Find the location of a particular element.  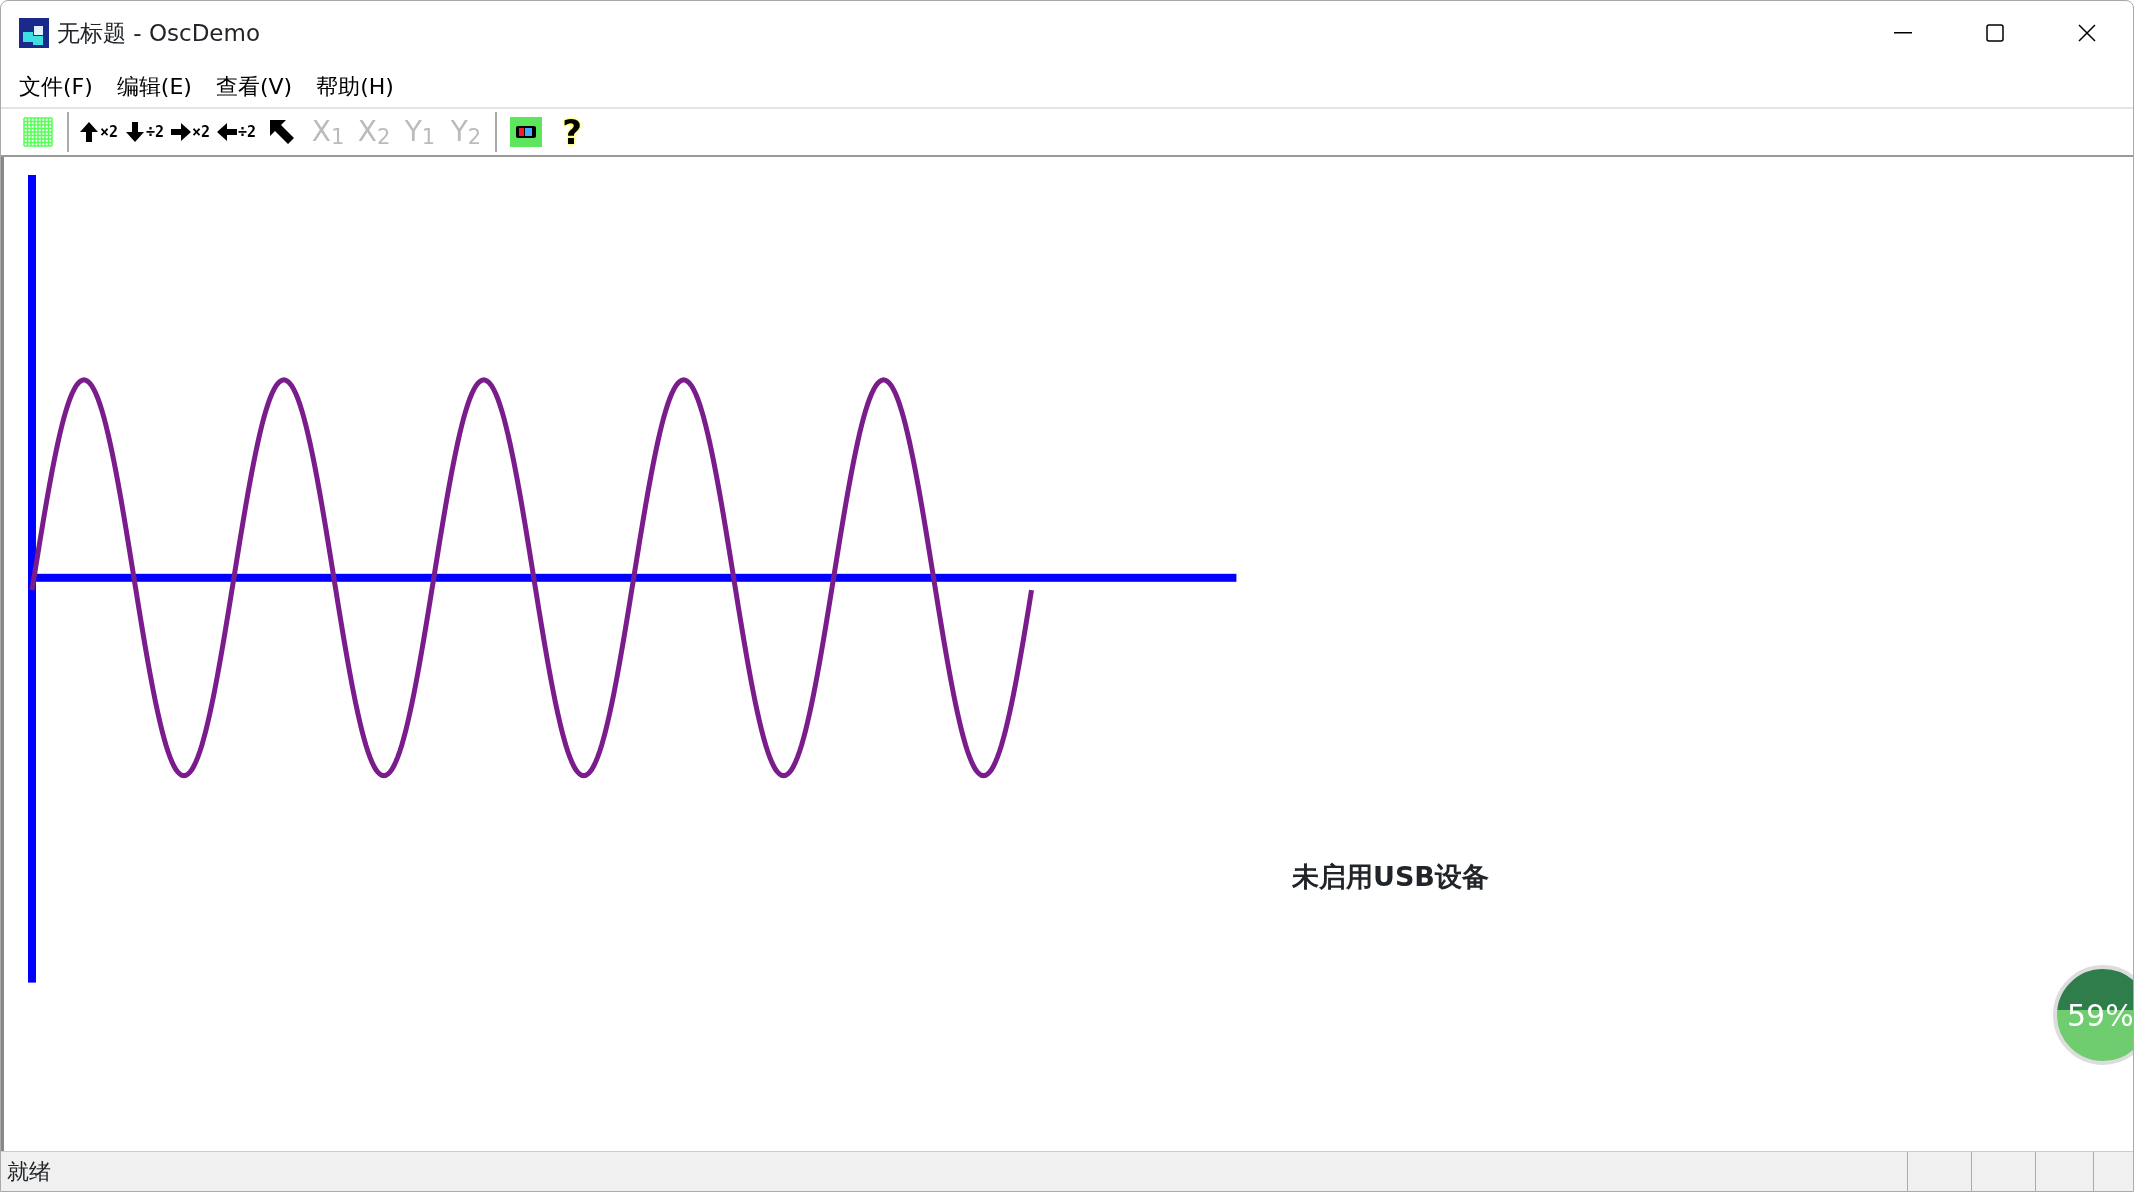

minimize-icon is located at coordinates (1903, 33).